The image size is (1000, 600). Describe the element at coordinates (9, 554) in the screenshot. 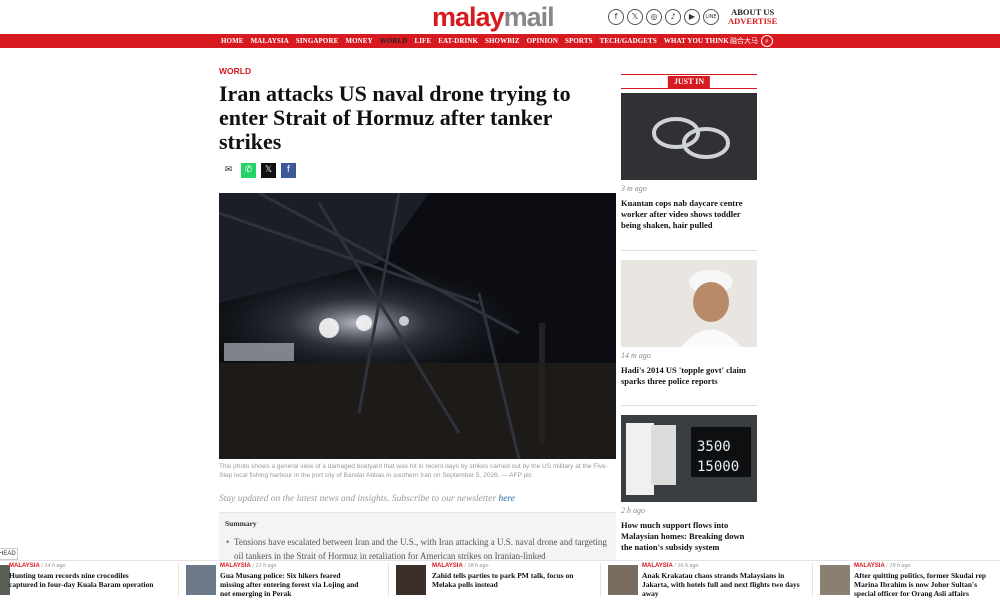

I see `ticker-tab: HEAD` at that location.